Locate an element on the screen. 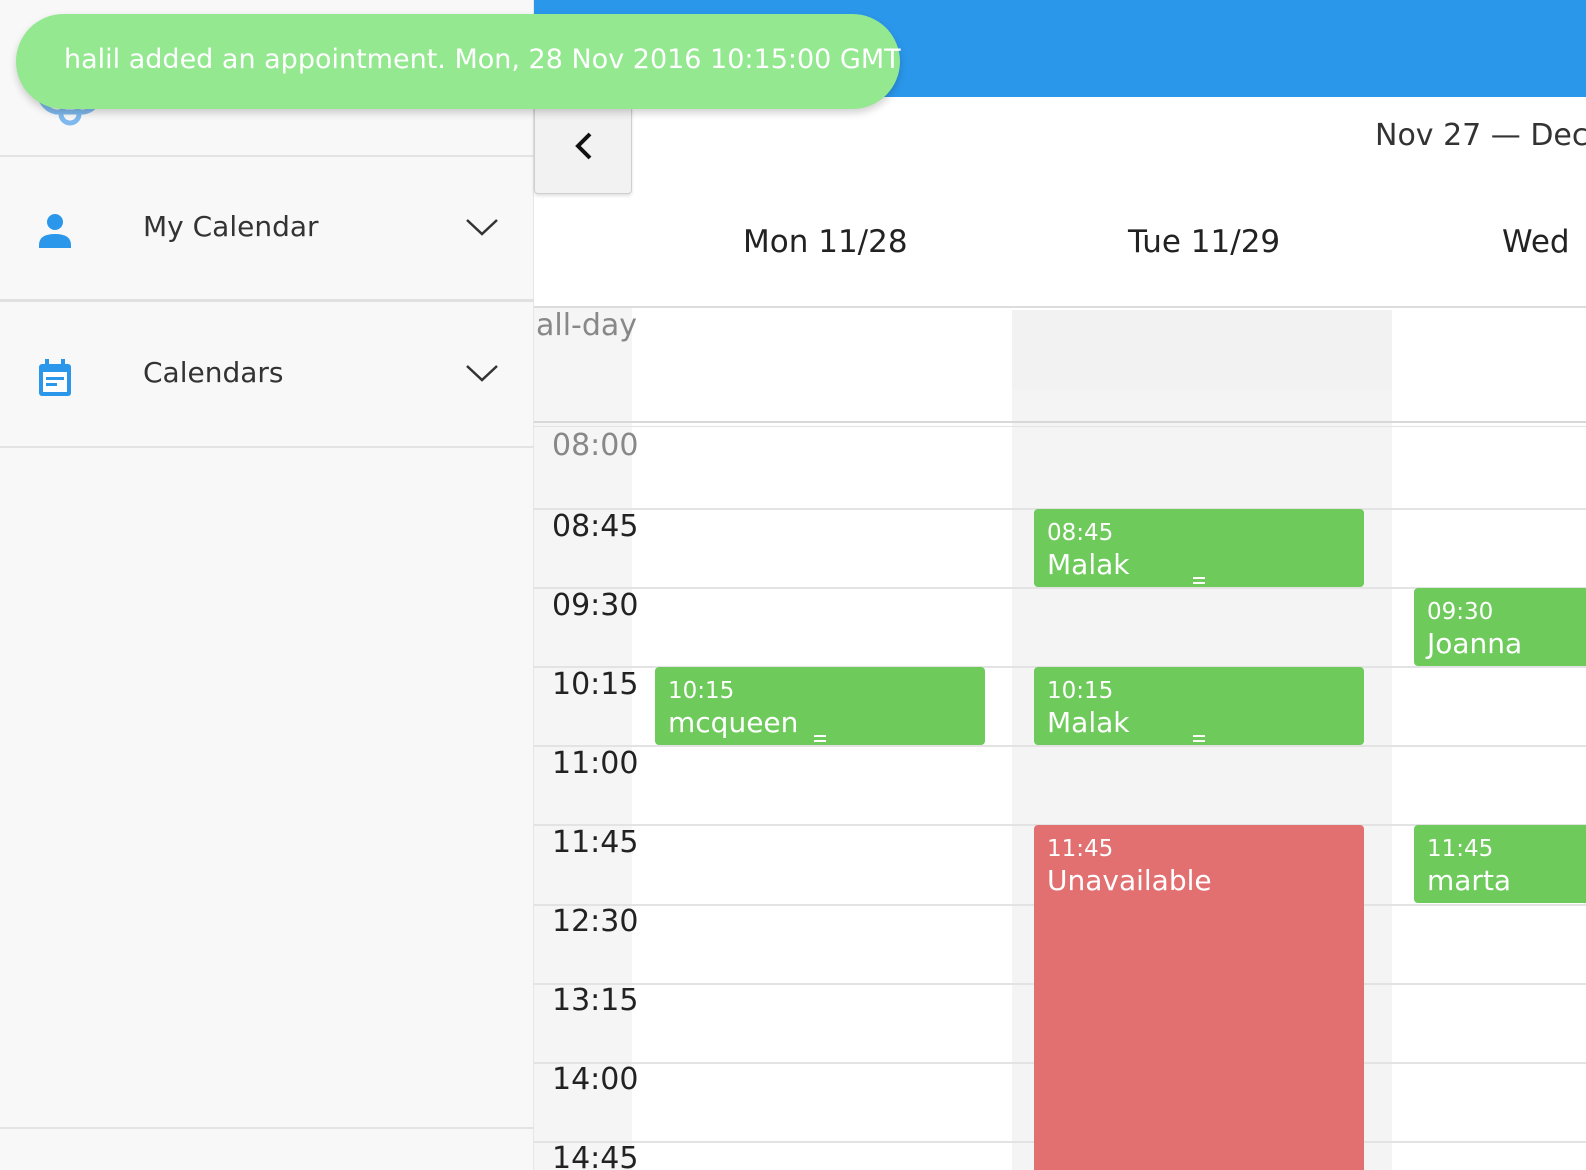 Image resolution: width=1586 pixels, height=1170 pixels. time-label: 11:45 is located at coordinates (595, 842).